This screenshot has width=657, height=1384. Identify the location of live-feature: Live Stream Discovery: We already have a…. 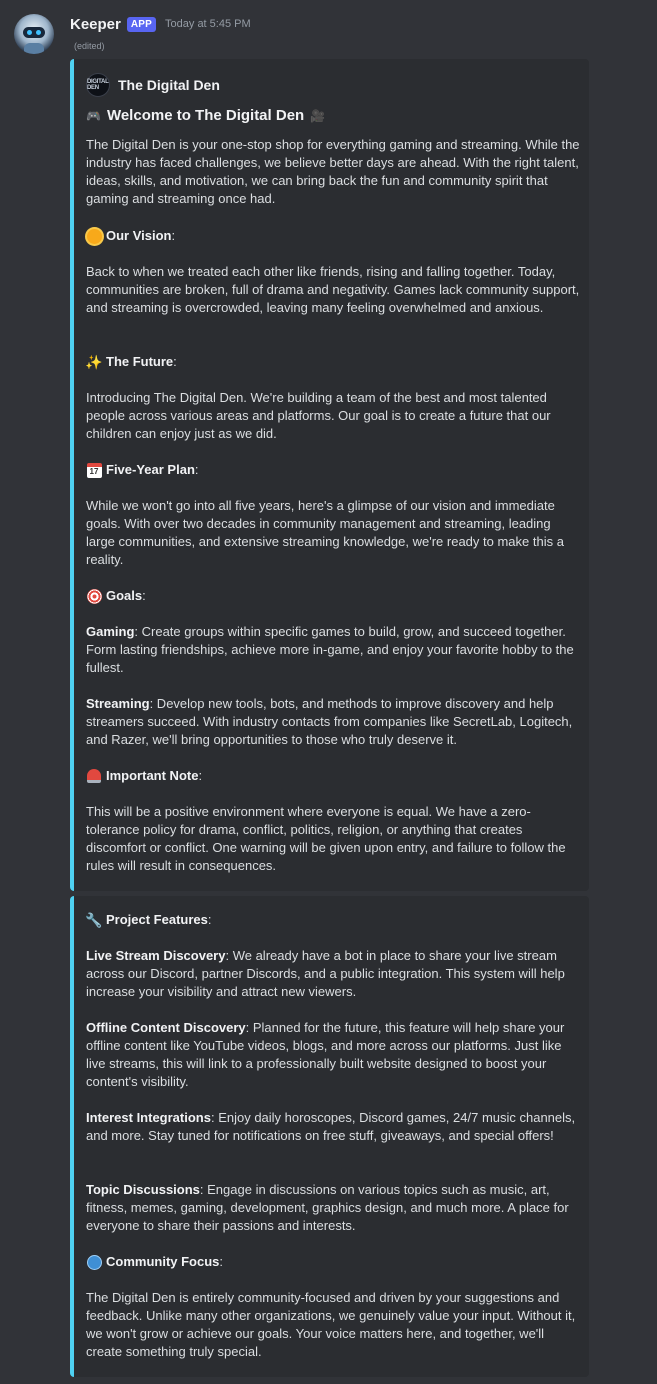
(333, 974).